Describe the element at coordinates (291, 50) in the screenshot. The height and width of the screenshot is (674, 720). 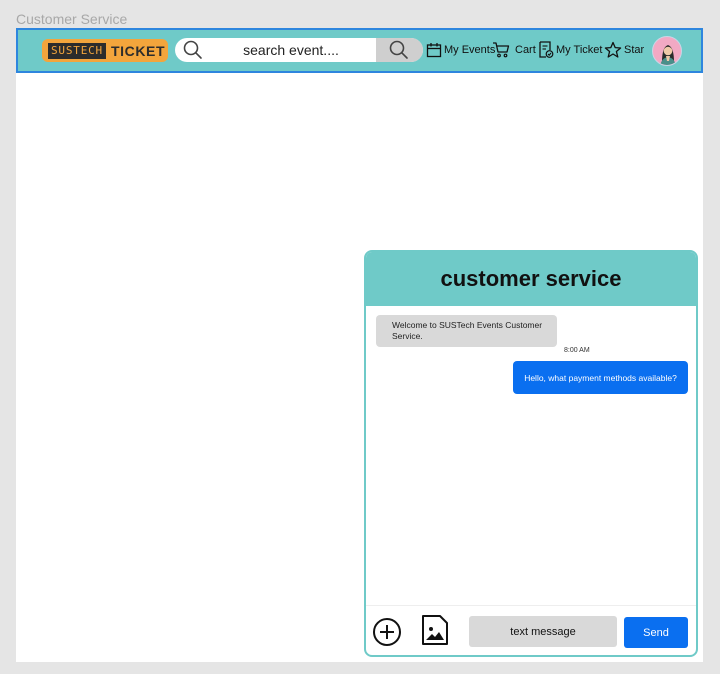
I see `search-input` at that location.